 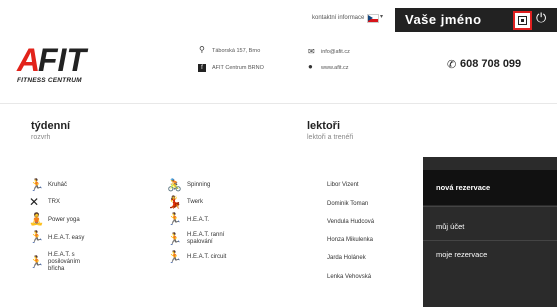 What do you see at coordinates (443, 19) in the screenshot?
I see `user-name: Vaše jméno` at bounding box center [443, 19].